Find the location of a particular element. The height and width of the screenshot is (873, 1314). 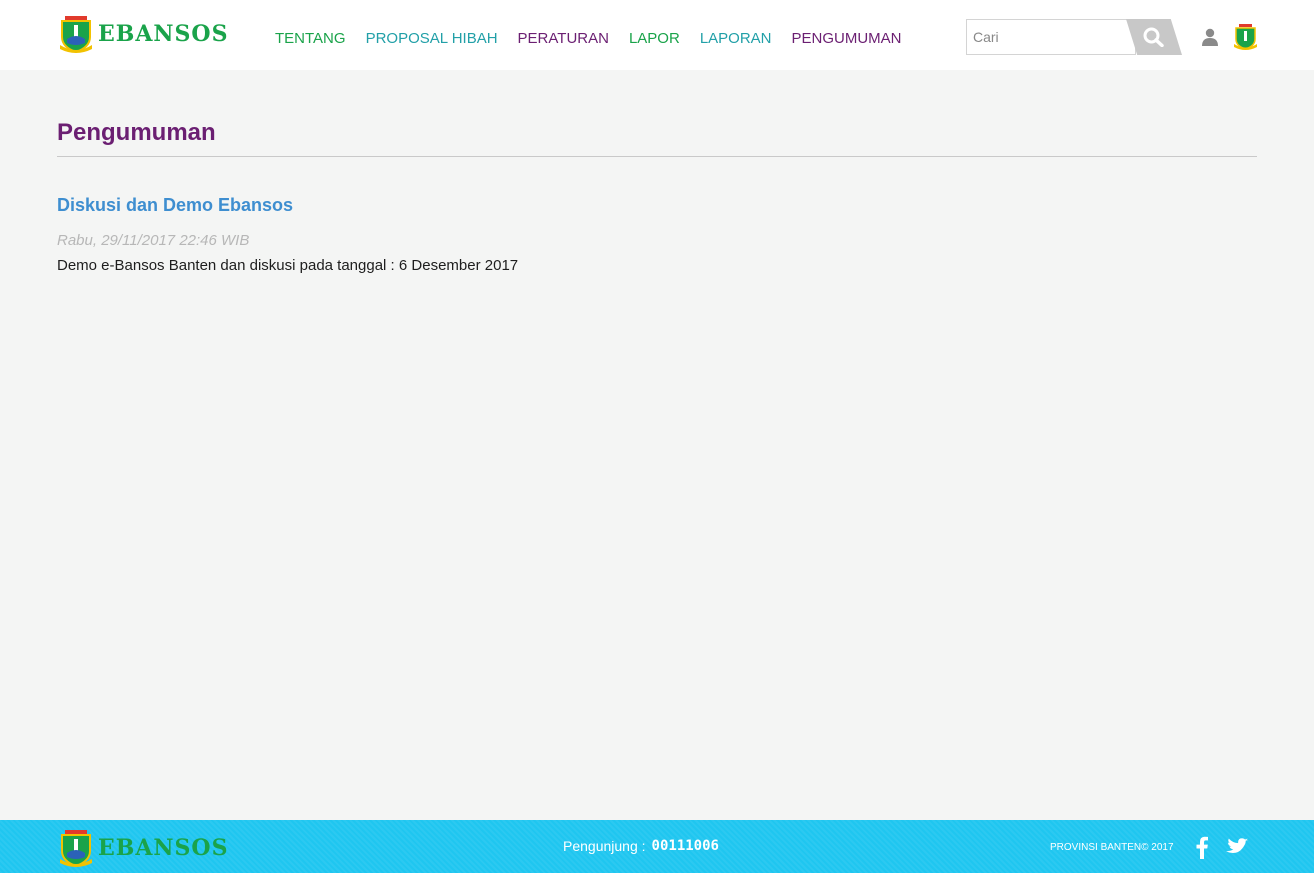

search-icon is located at coordinates (1153, 37).